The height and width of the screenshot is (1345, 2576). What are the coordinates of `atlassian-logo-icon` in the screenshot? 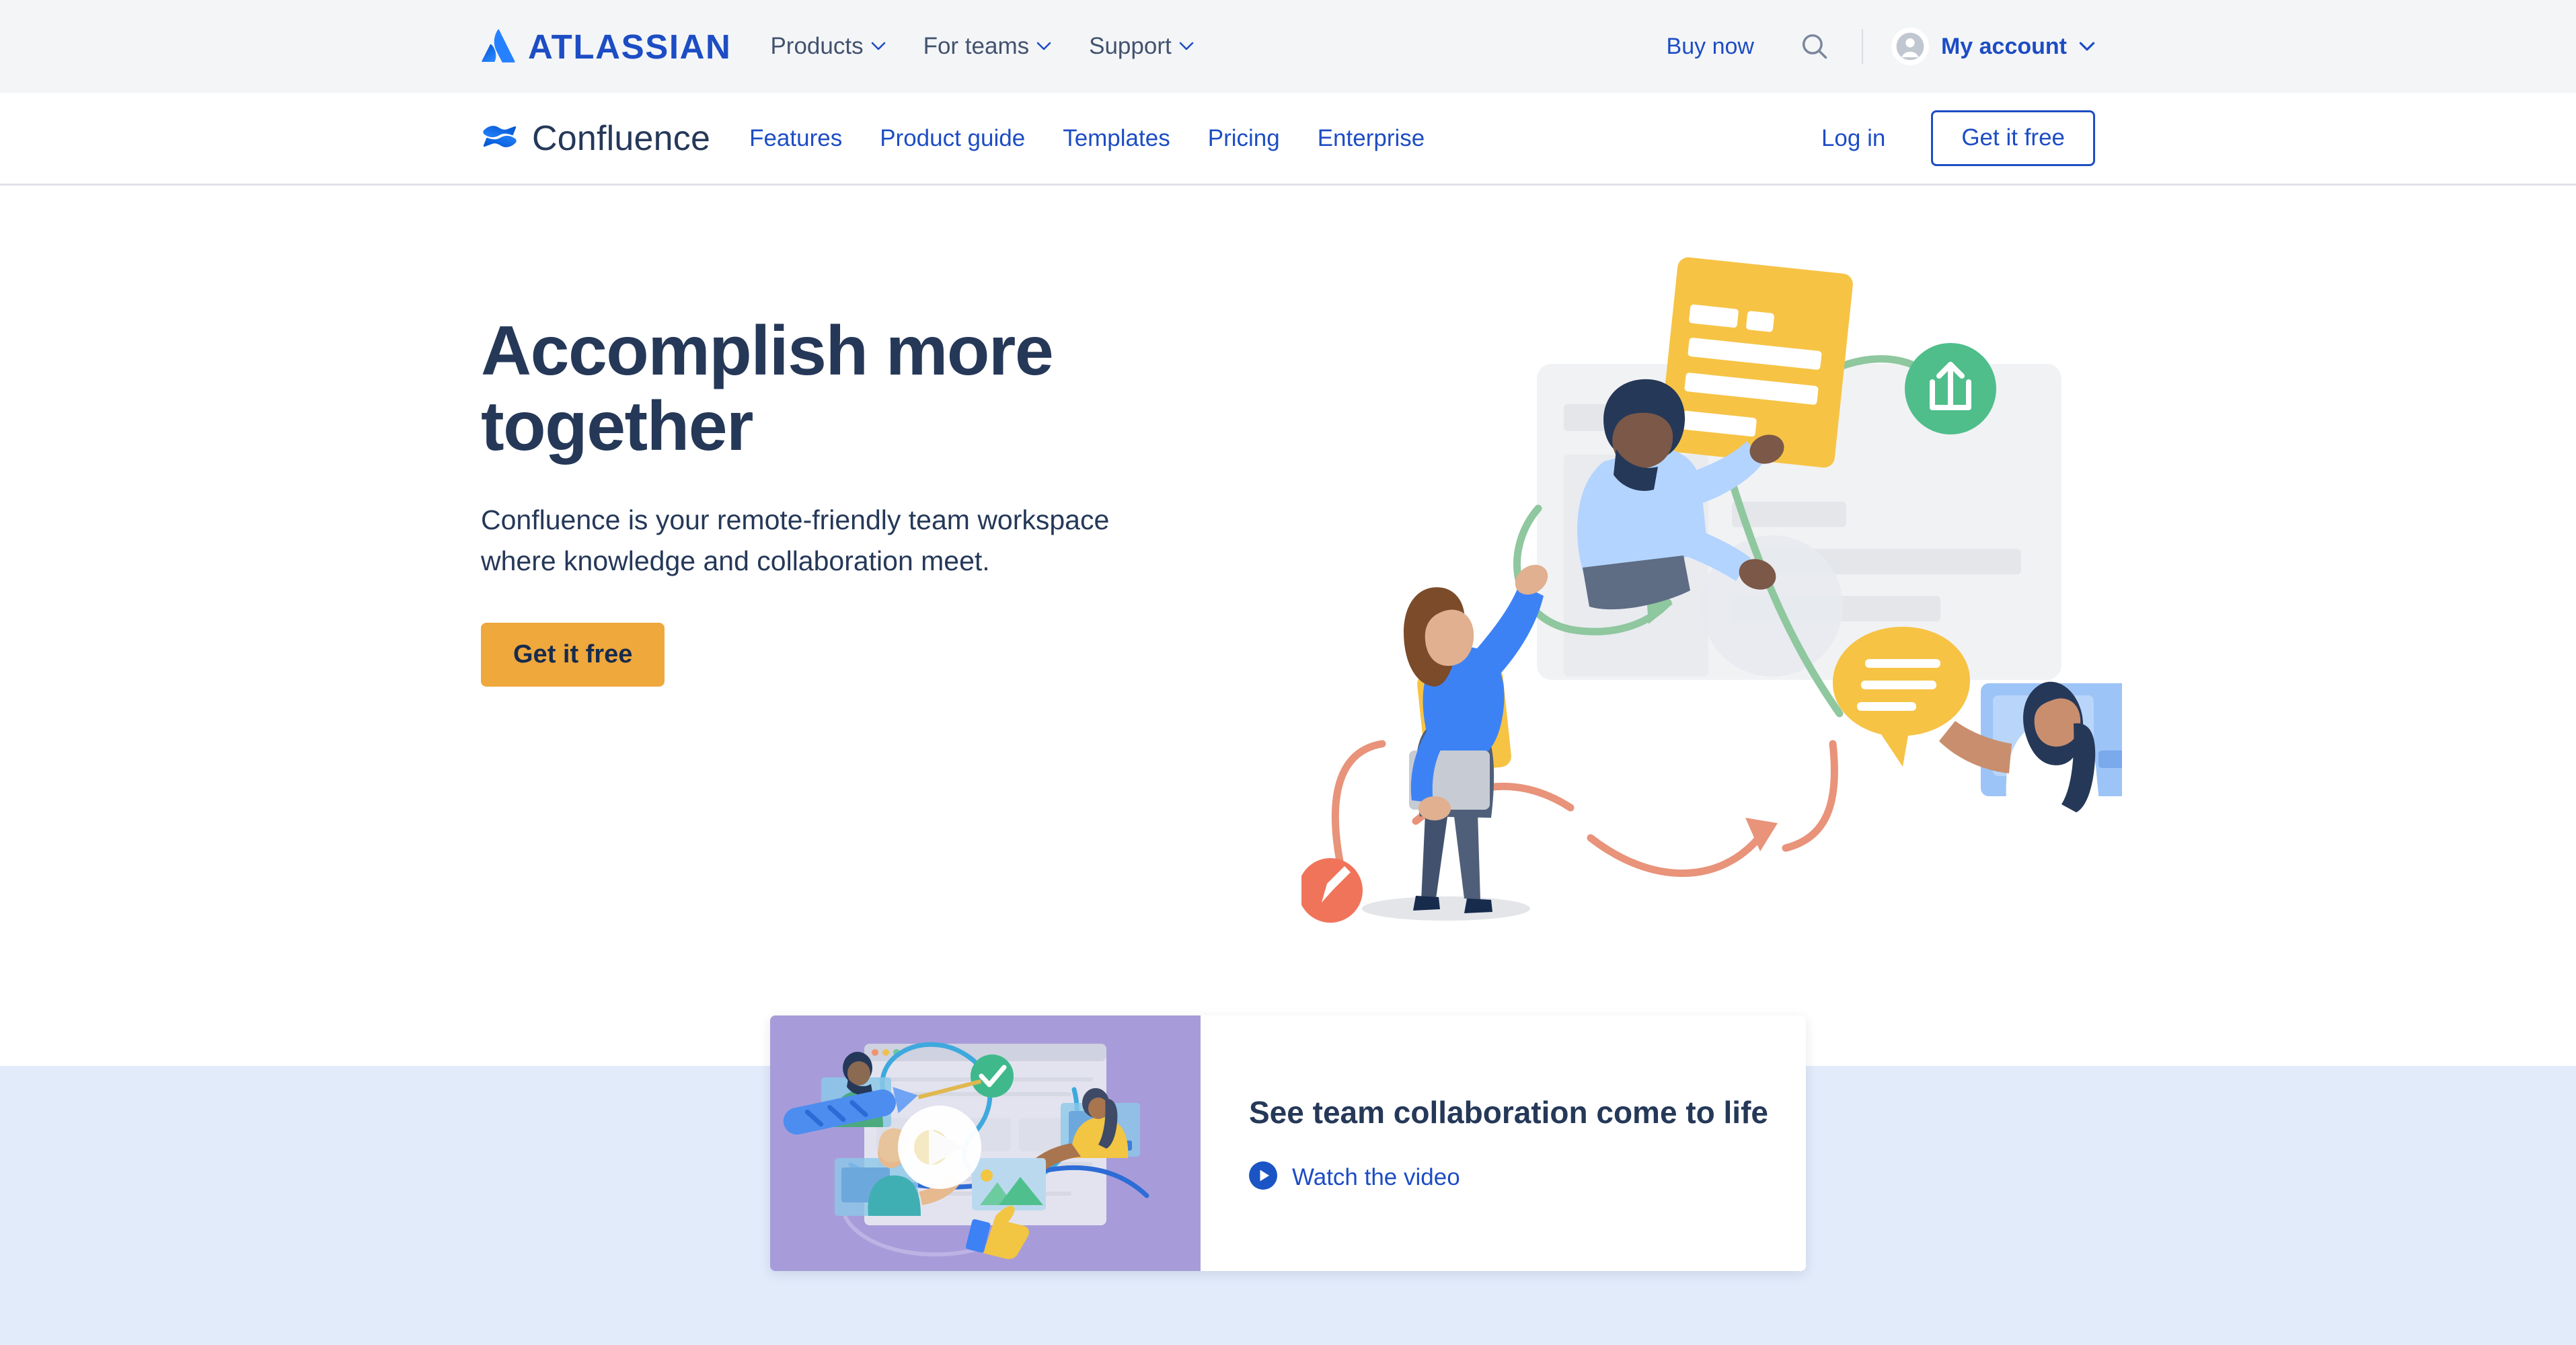 It's located at (498, 46).